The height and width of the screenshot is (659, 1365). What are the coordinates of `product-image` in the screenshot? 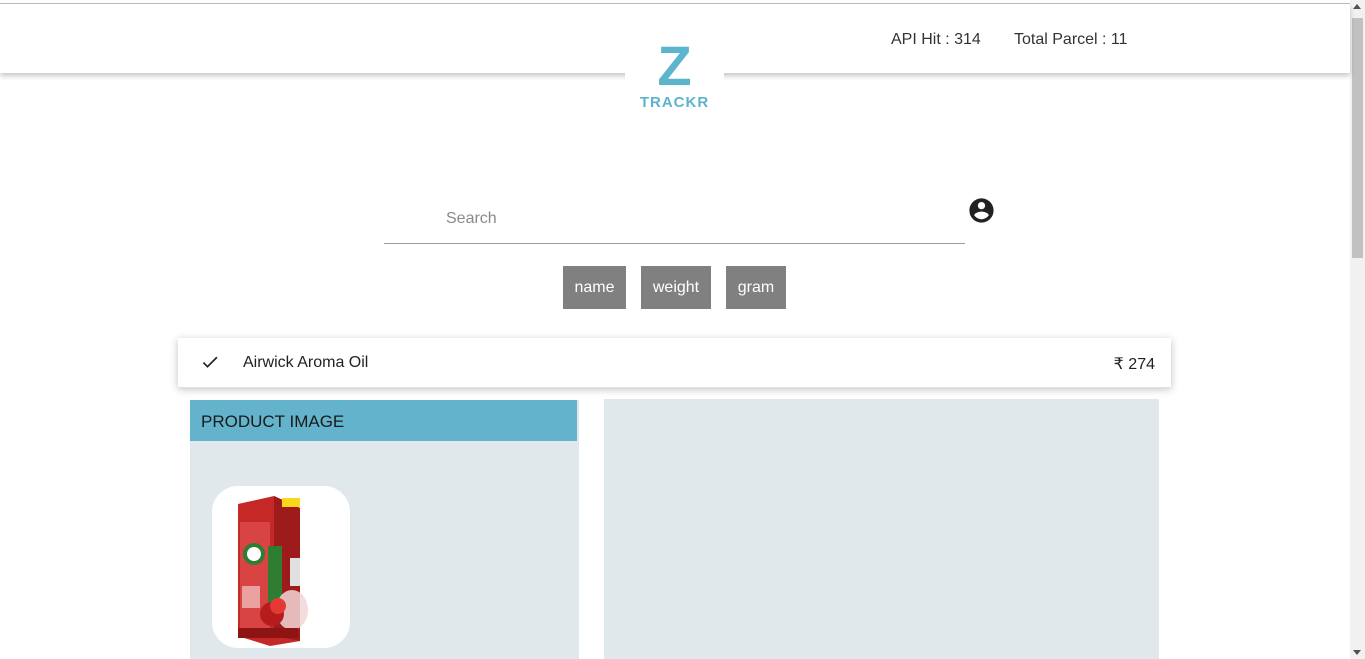 It's located at (281, 567).